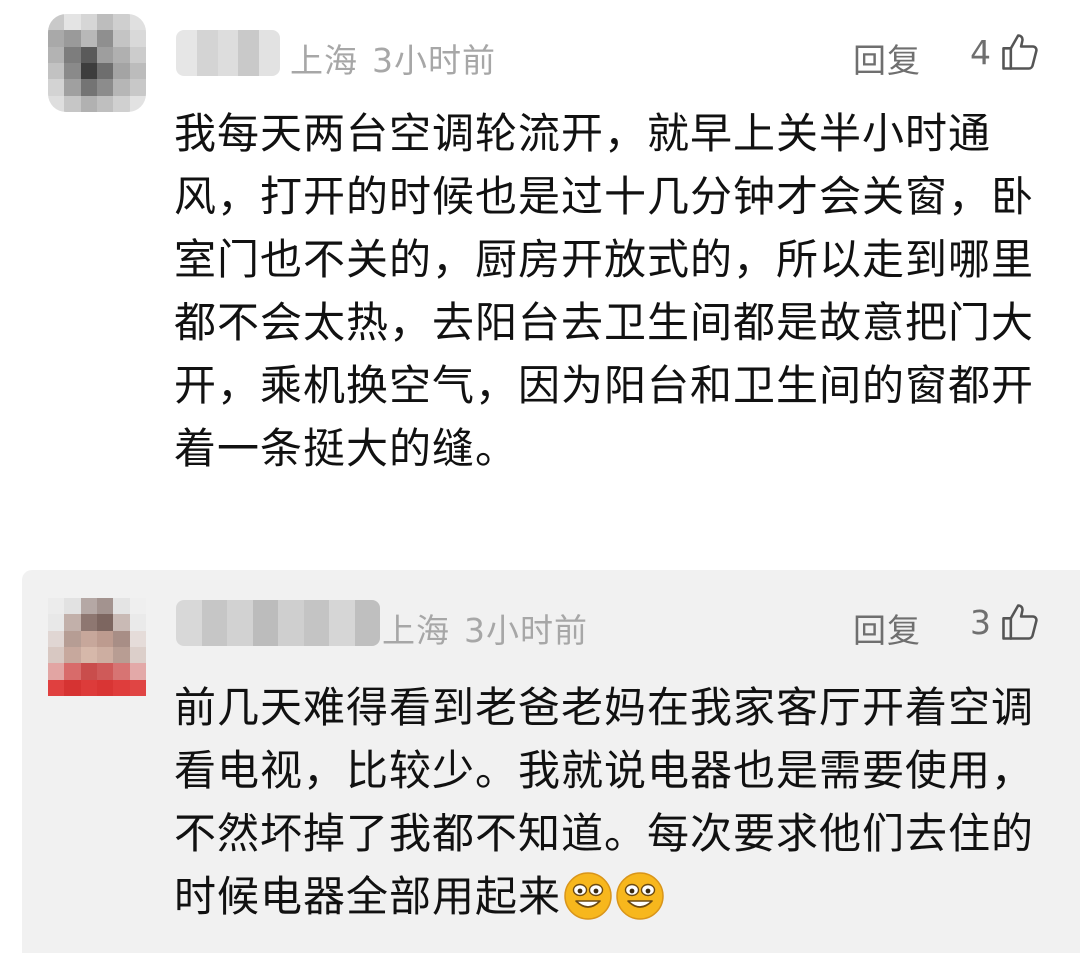 The image size is (1080, 953). I want to click on like-count: 3, so click(980, 622).